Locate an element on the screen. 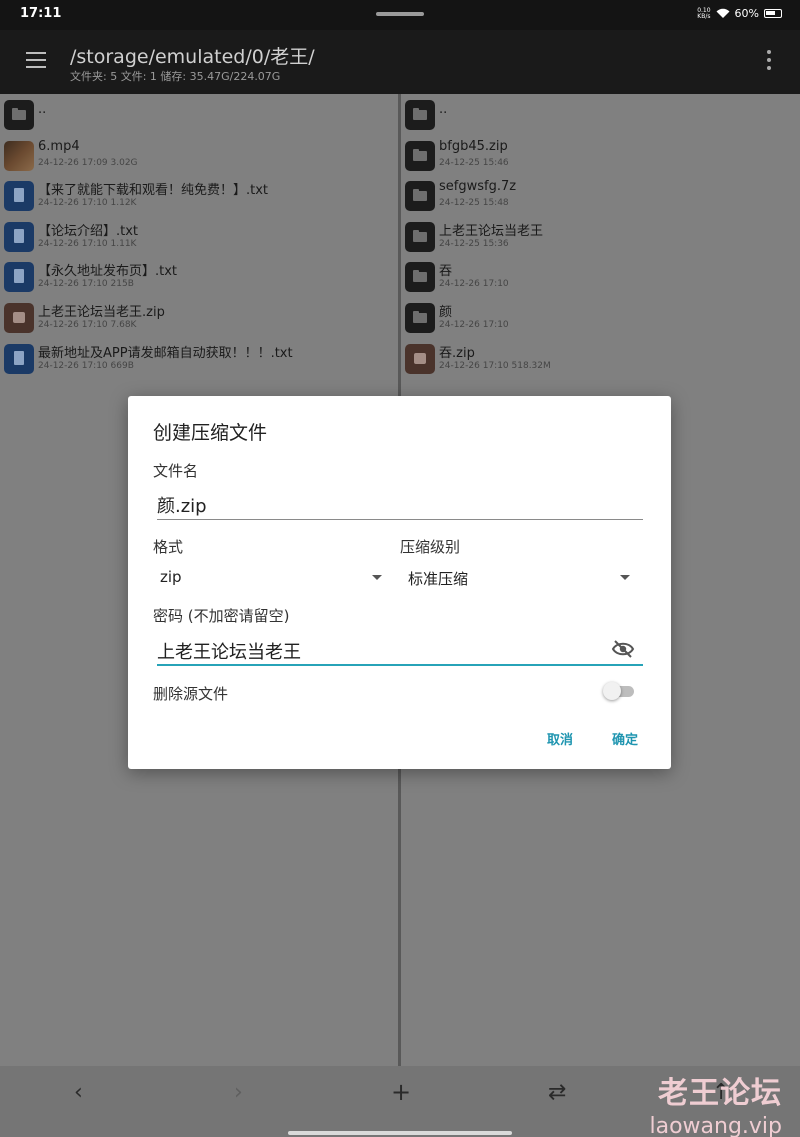 Image resolution: width=800 pixels, height=1137 pixels. compression-level-value: 标准压缩 is located at coordinates (438, 579).